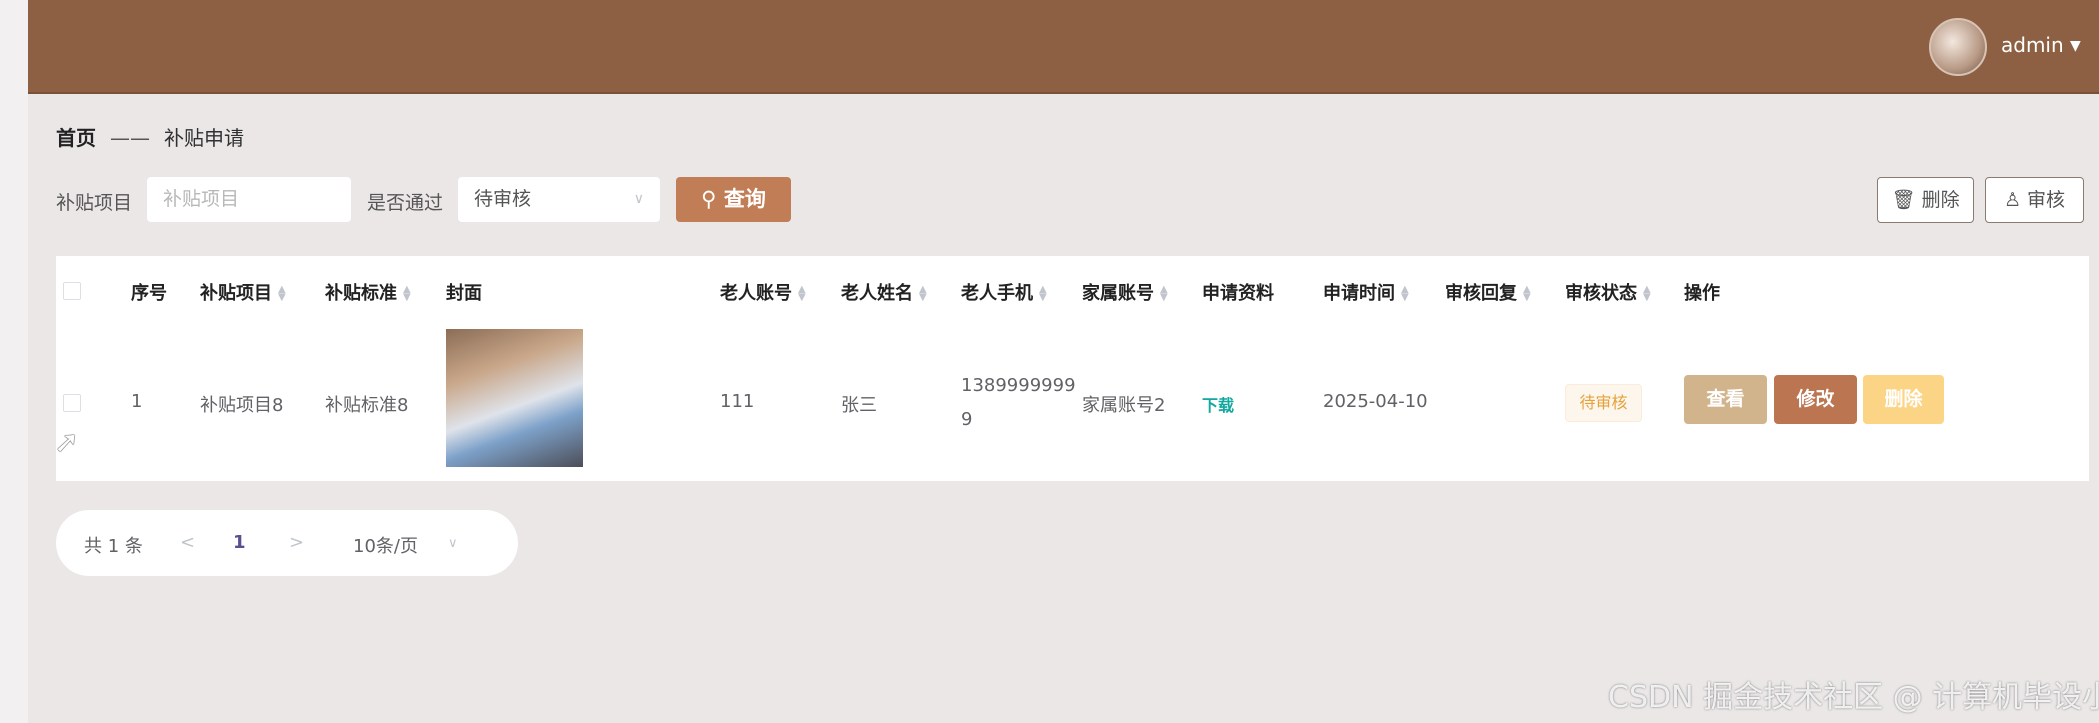 Image resolution: width=2099 pixels, height=723 pixels. Describe the element at coordinates (113, 546) in the screenshot. I see `total-count: 共 1 条` at that location.